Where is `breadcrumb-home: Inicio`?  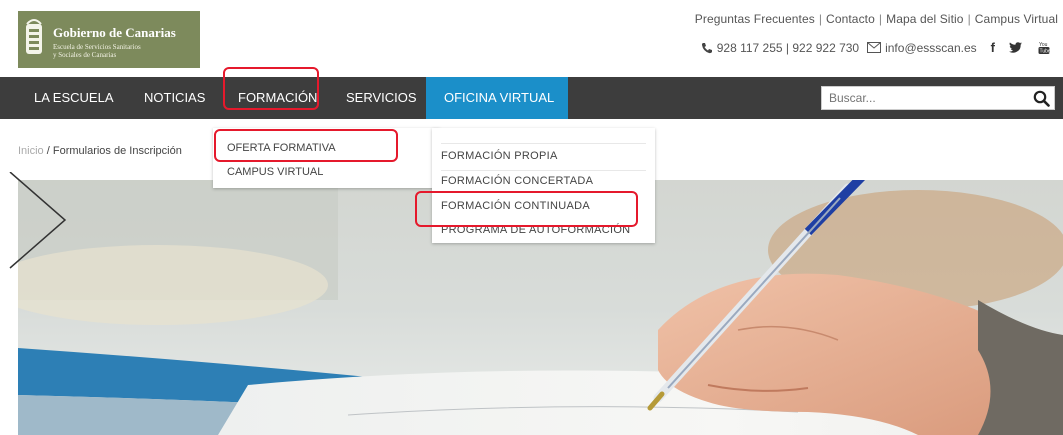
breadcrumb-home: Inicio is located at coordinates (31, 151).